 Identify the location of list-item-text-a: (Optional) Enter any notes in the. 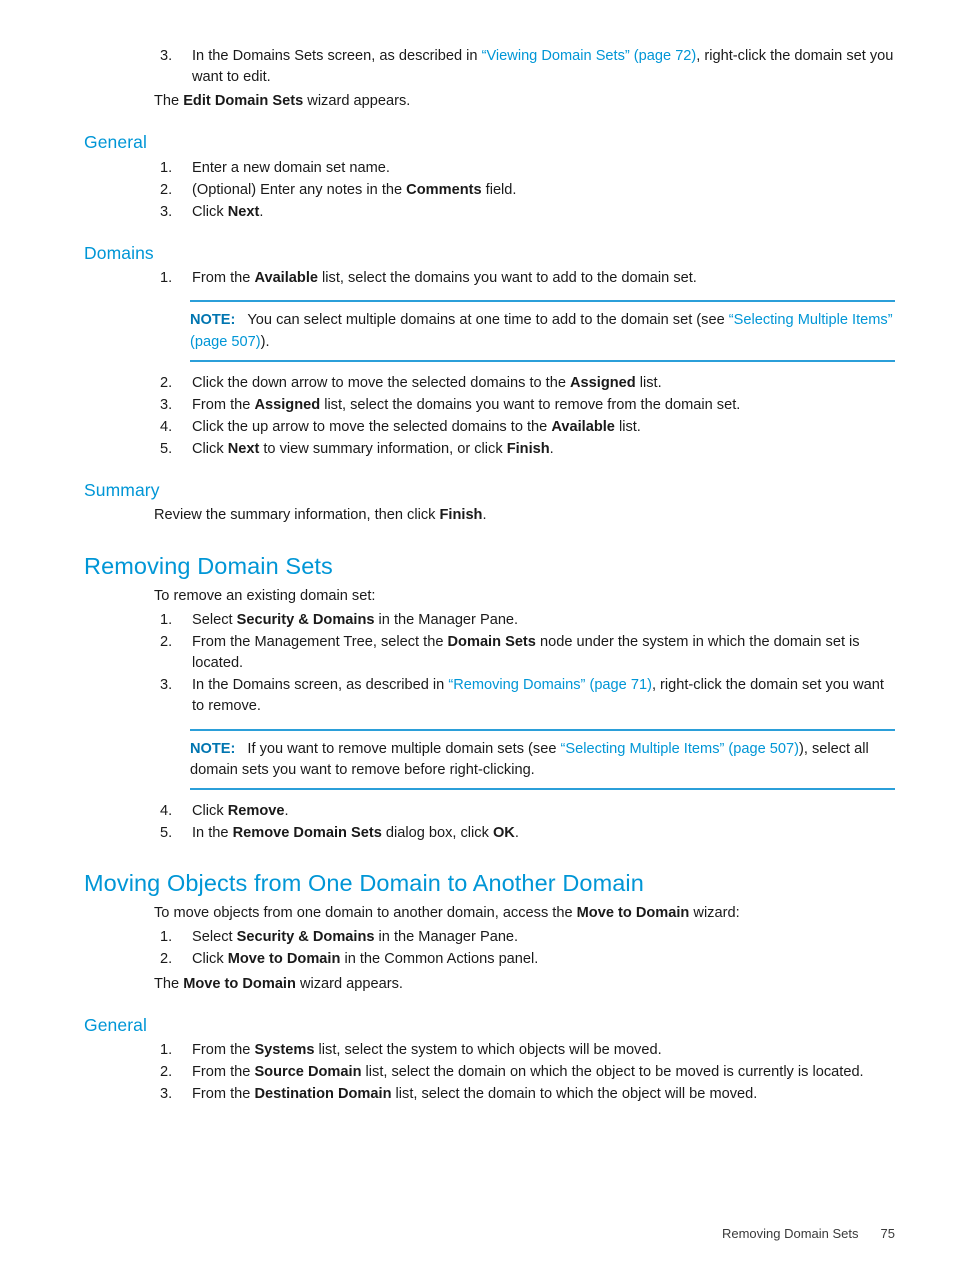
(299, 189).